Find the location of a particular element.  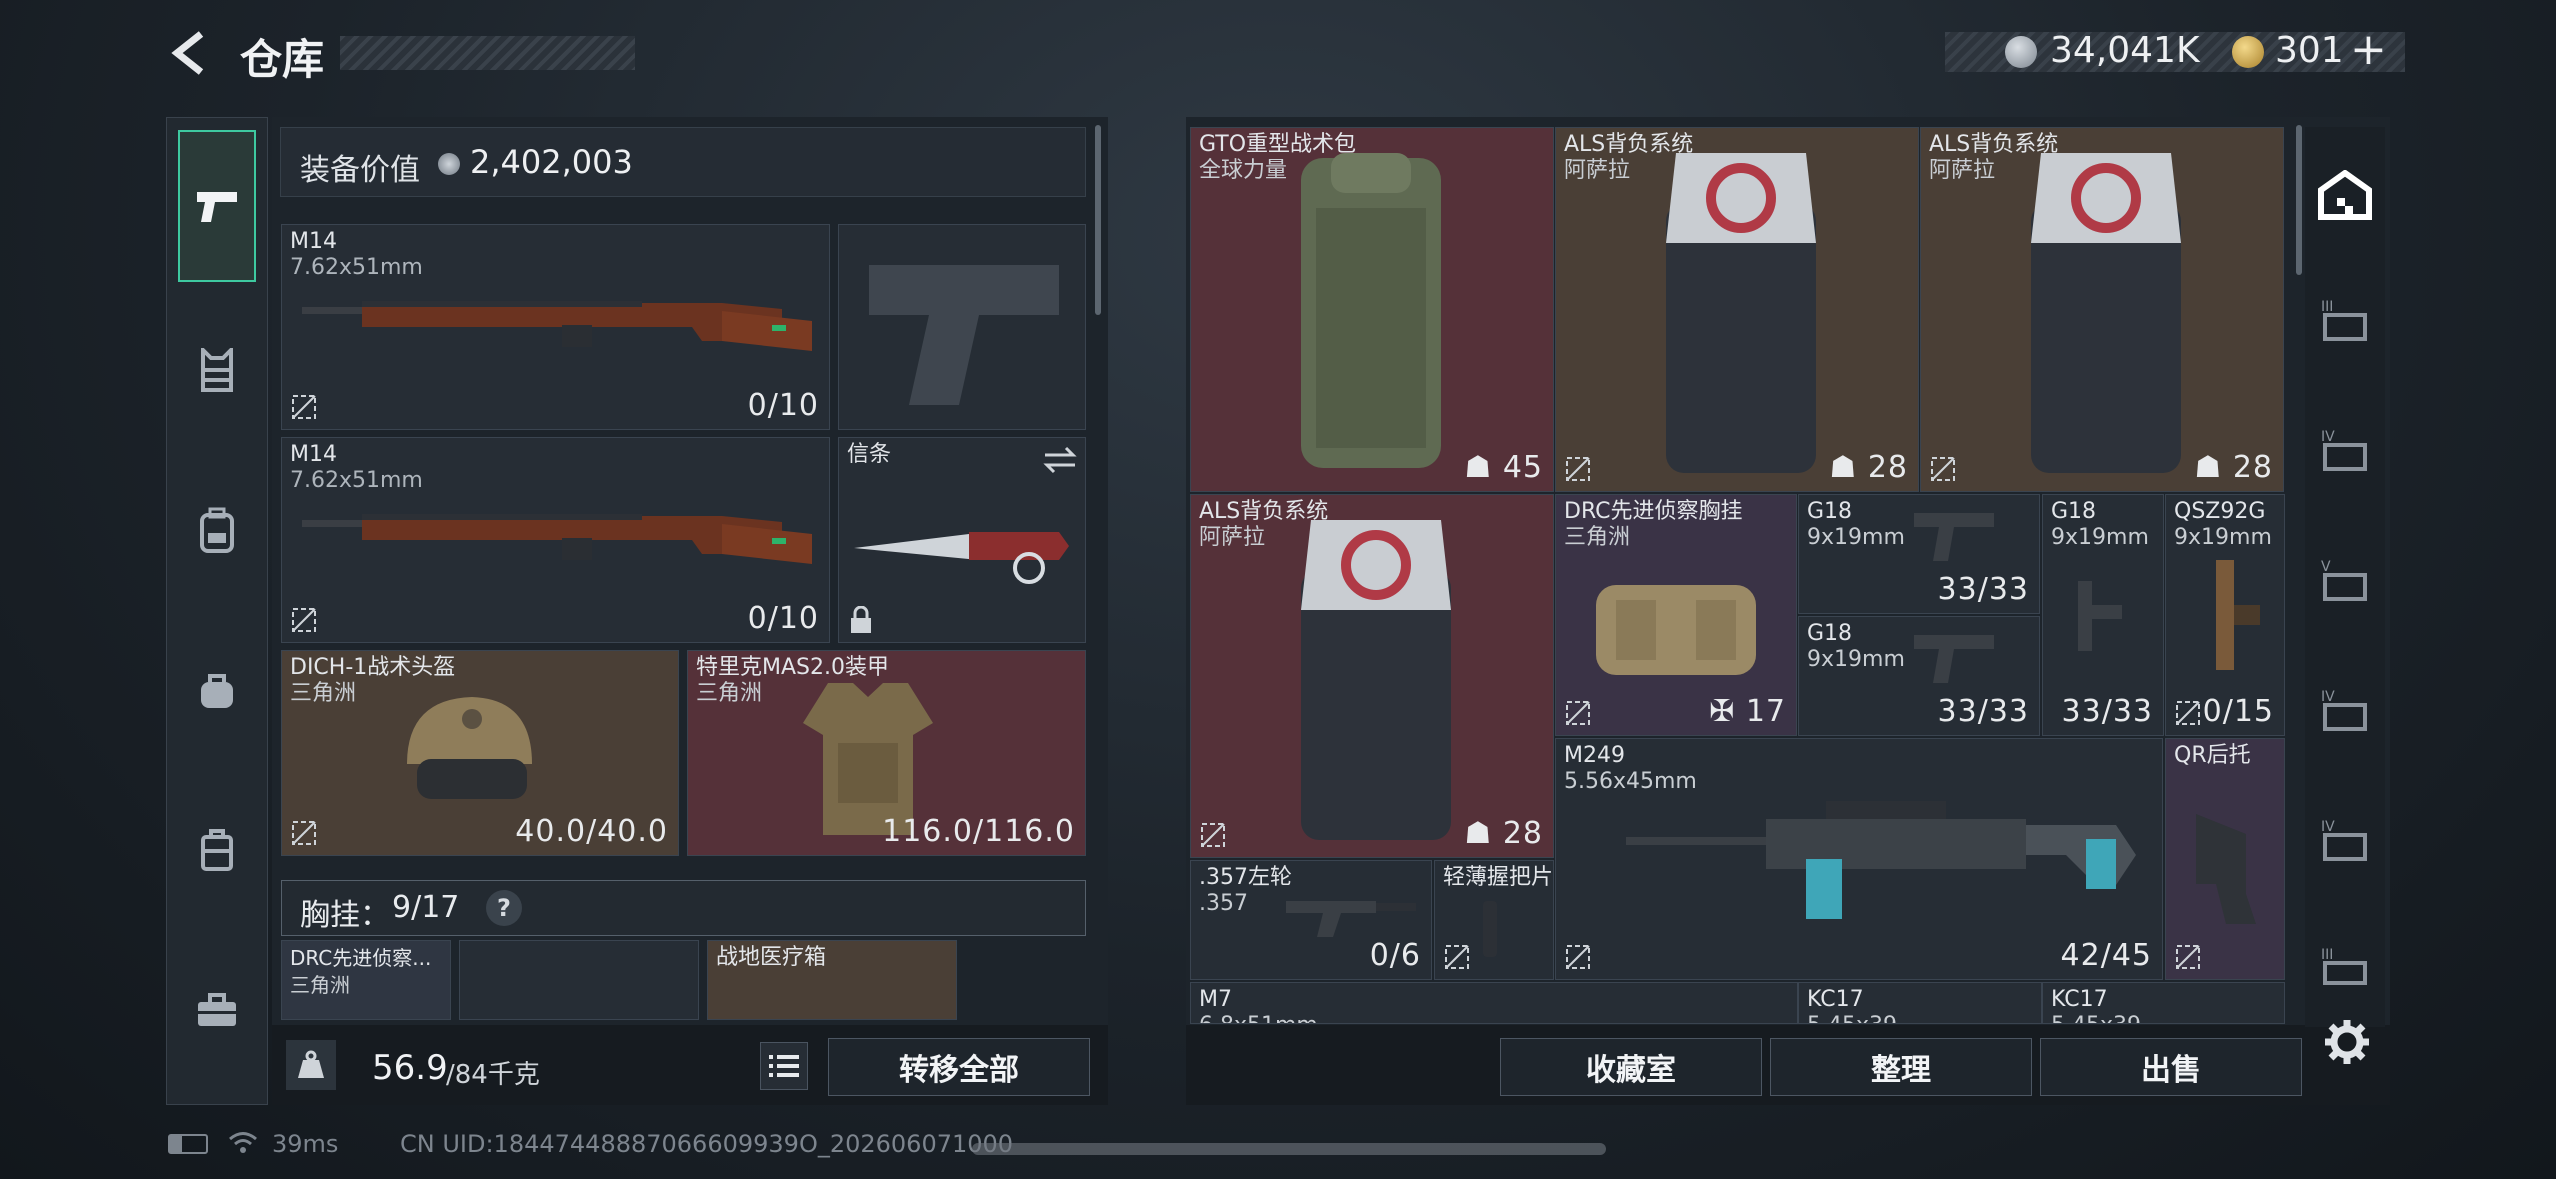

inventory-item-qsz92g: QSZ92G 9x19mm 0/15 is located at coordinates (2225, 615).